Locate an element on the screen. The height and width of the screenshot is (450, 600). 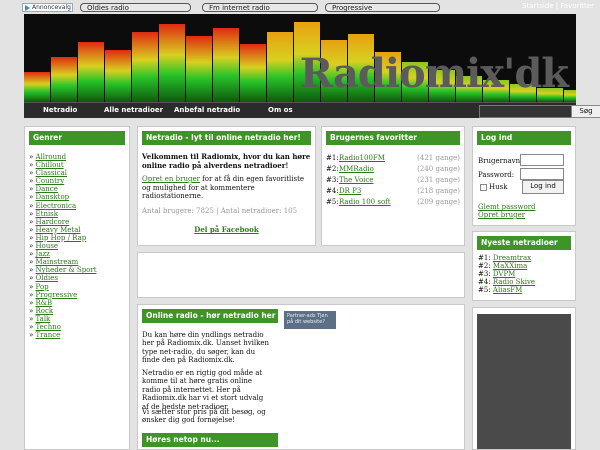
password-input is located at coordinates (542, 174).